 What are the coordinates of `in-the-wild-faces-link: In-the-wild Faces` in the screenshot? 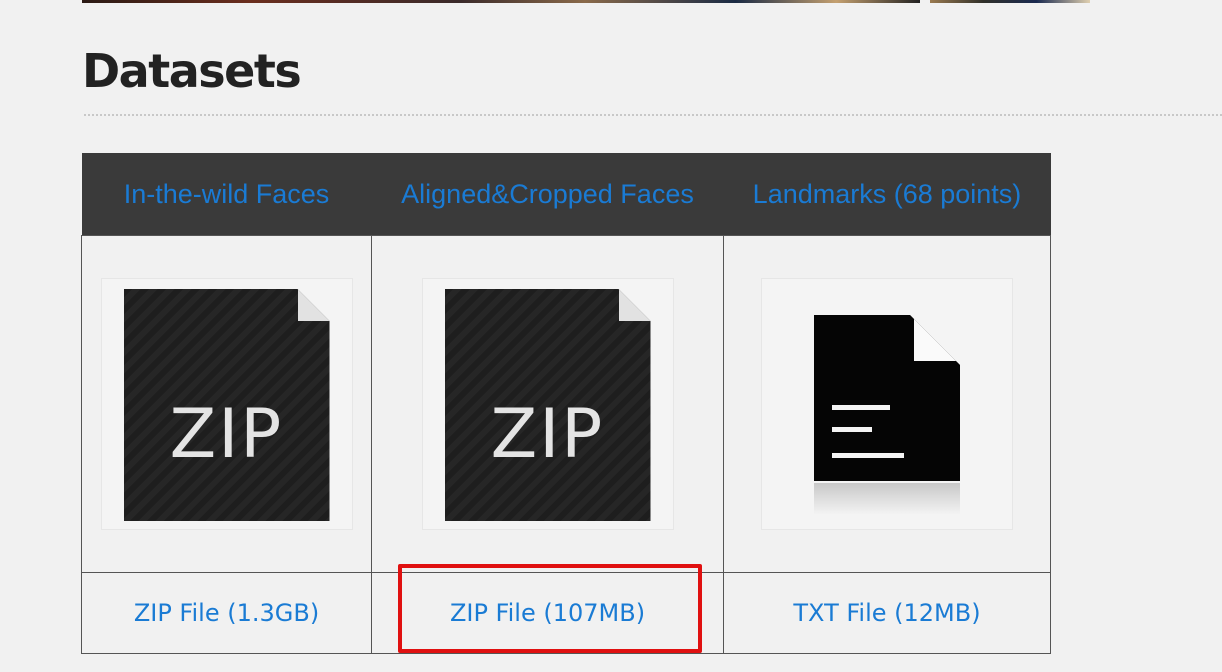 It's located at (227, 194).